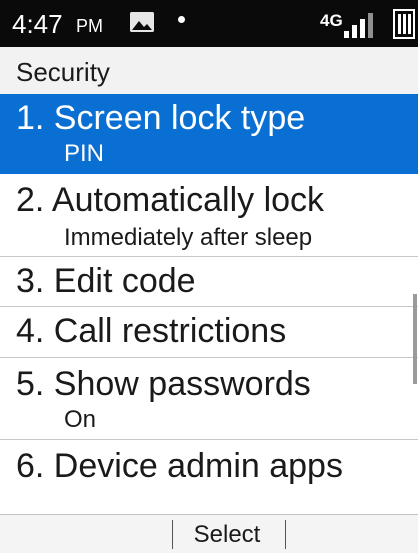 The width and height of the screenshot is (418, 553). I want to click on menu-item-call-restrictions: 4. Call restrictions, so click(209, 332).